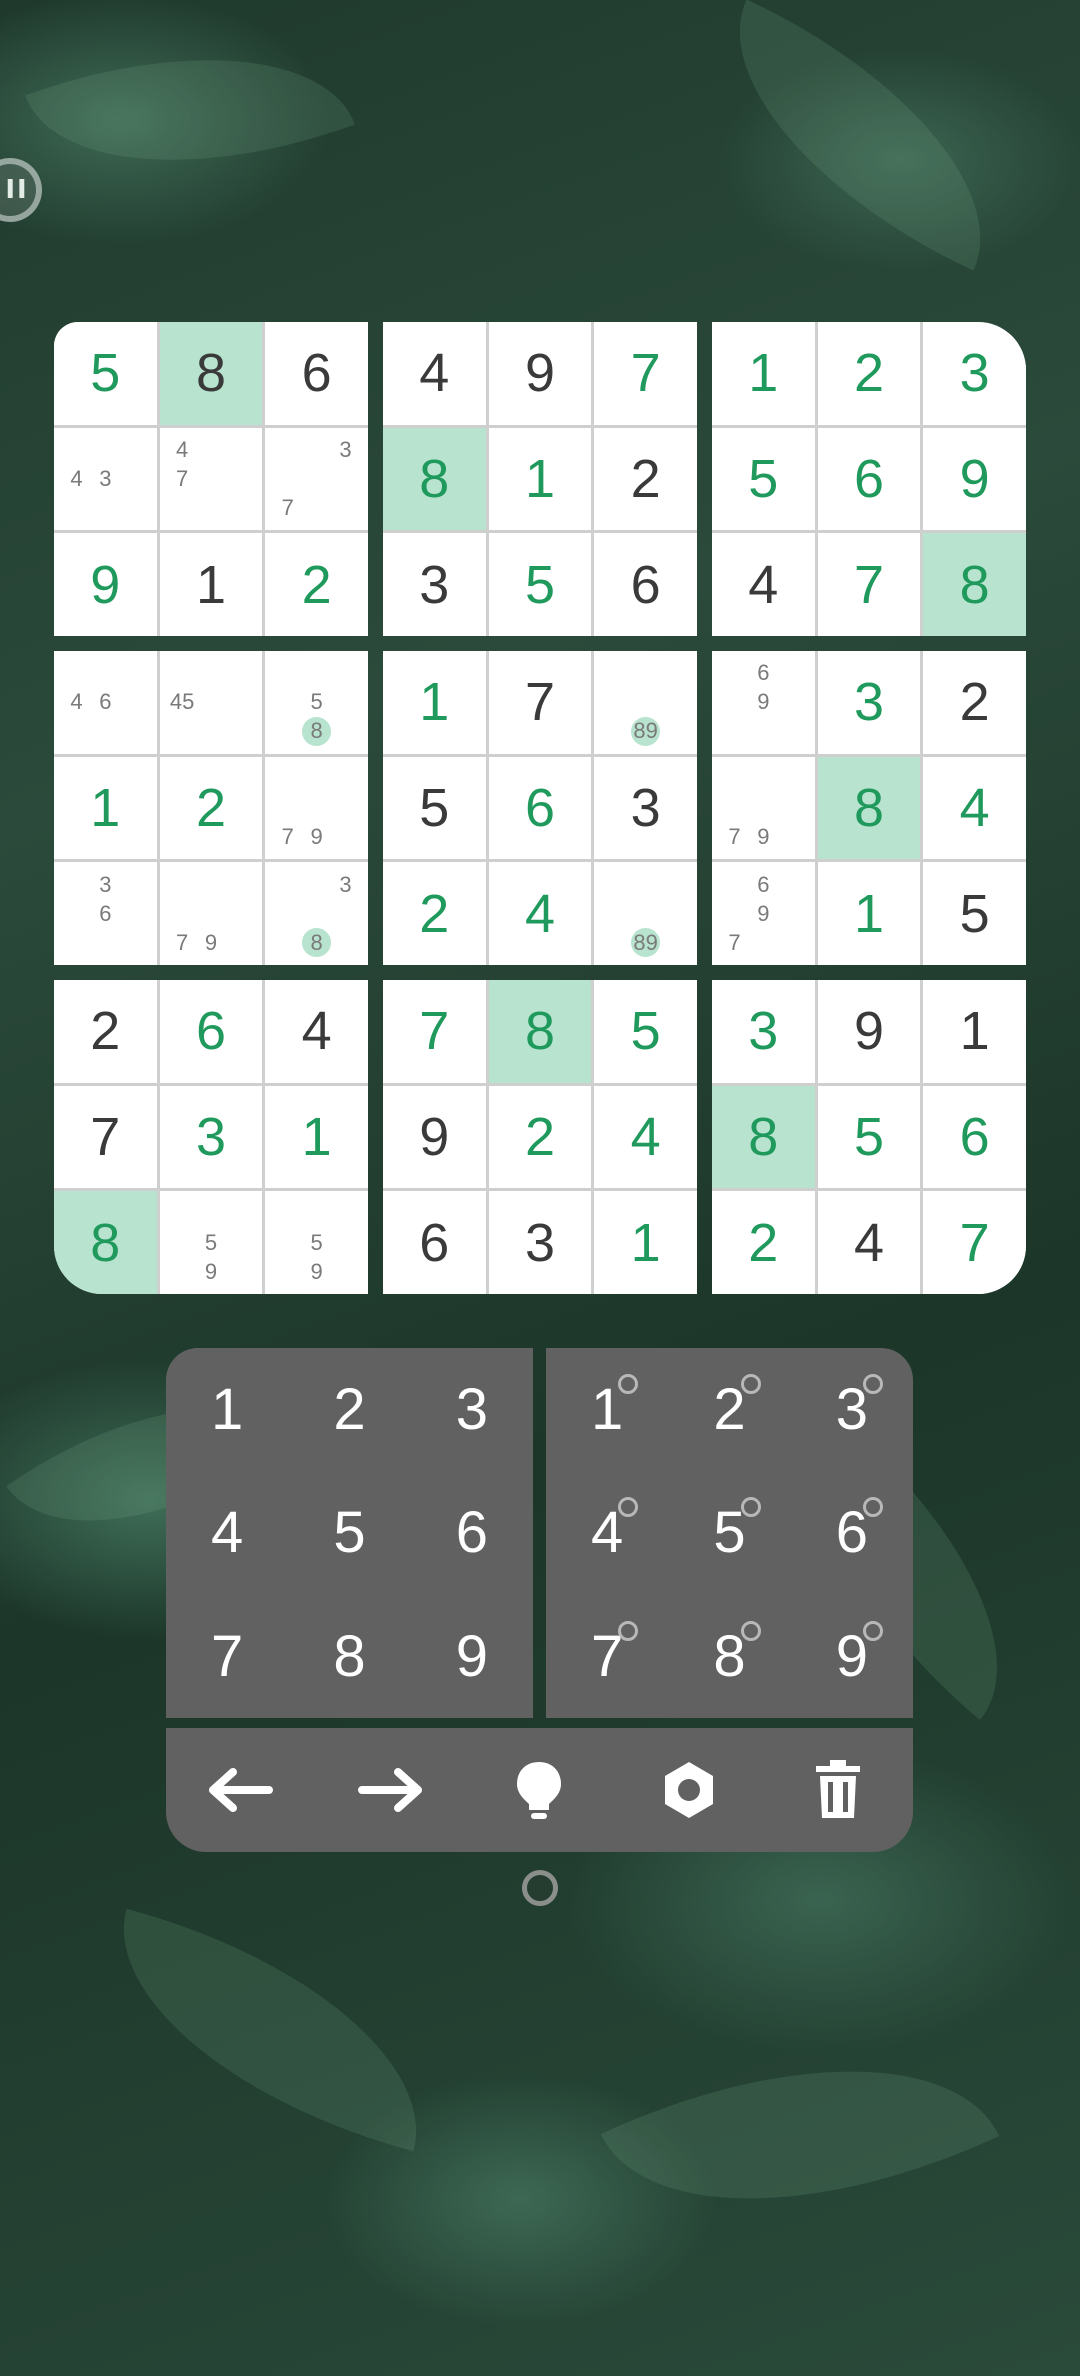 The width and height of the screenshot is (1080, 2376). I want to click on digit-key: 5, so click(349, 1532).